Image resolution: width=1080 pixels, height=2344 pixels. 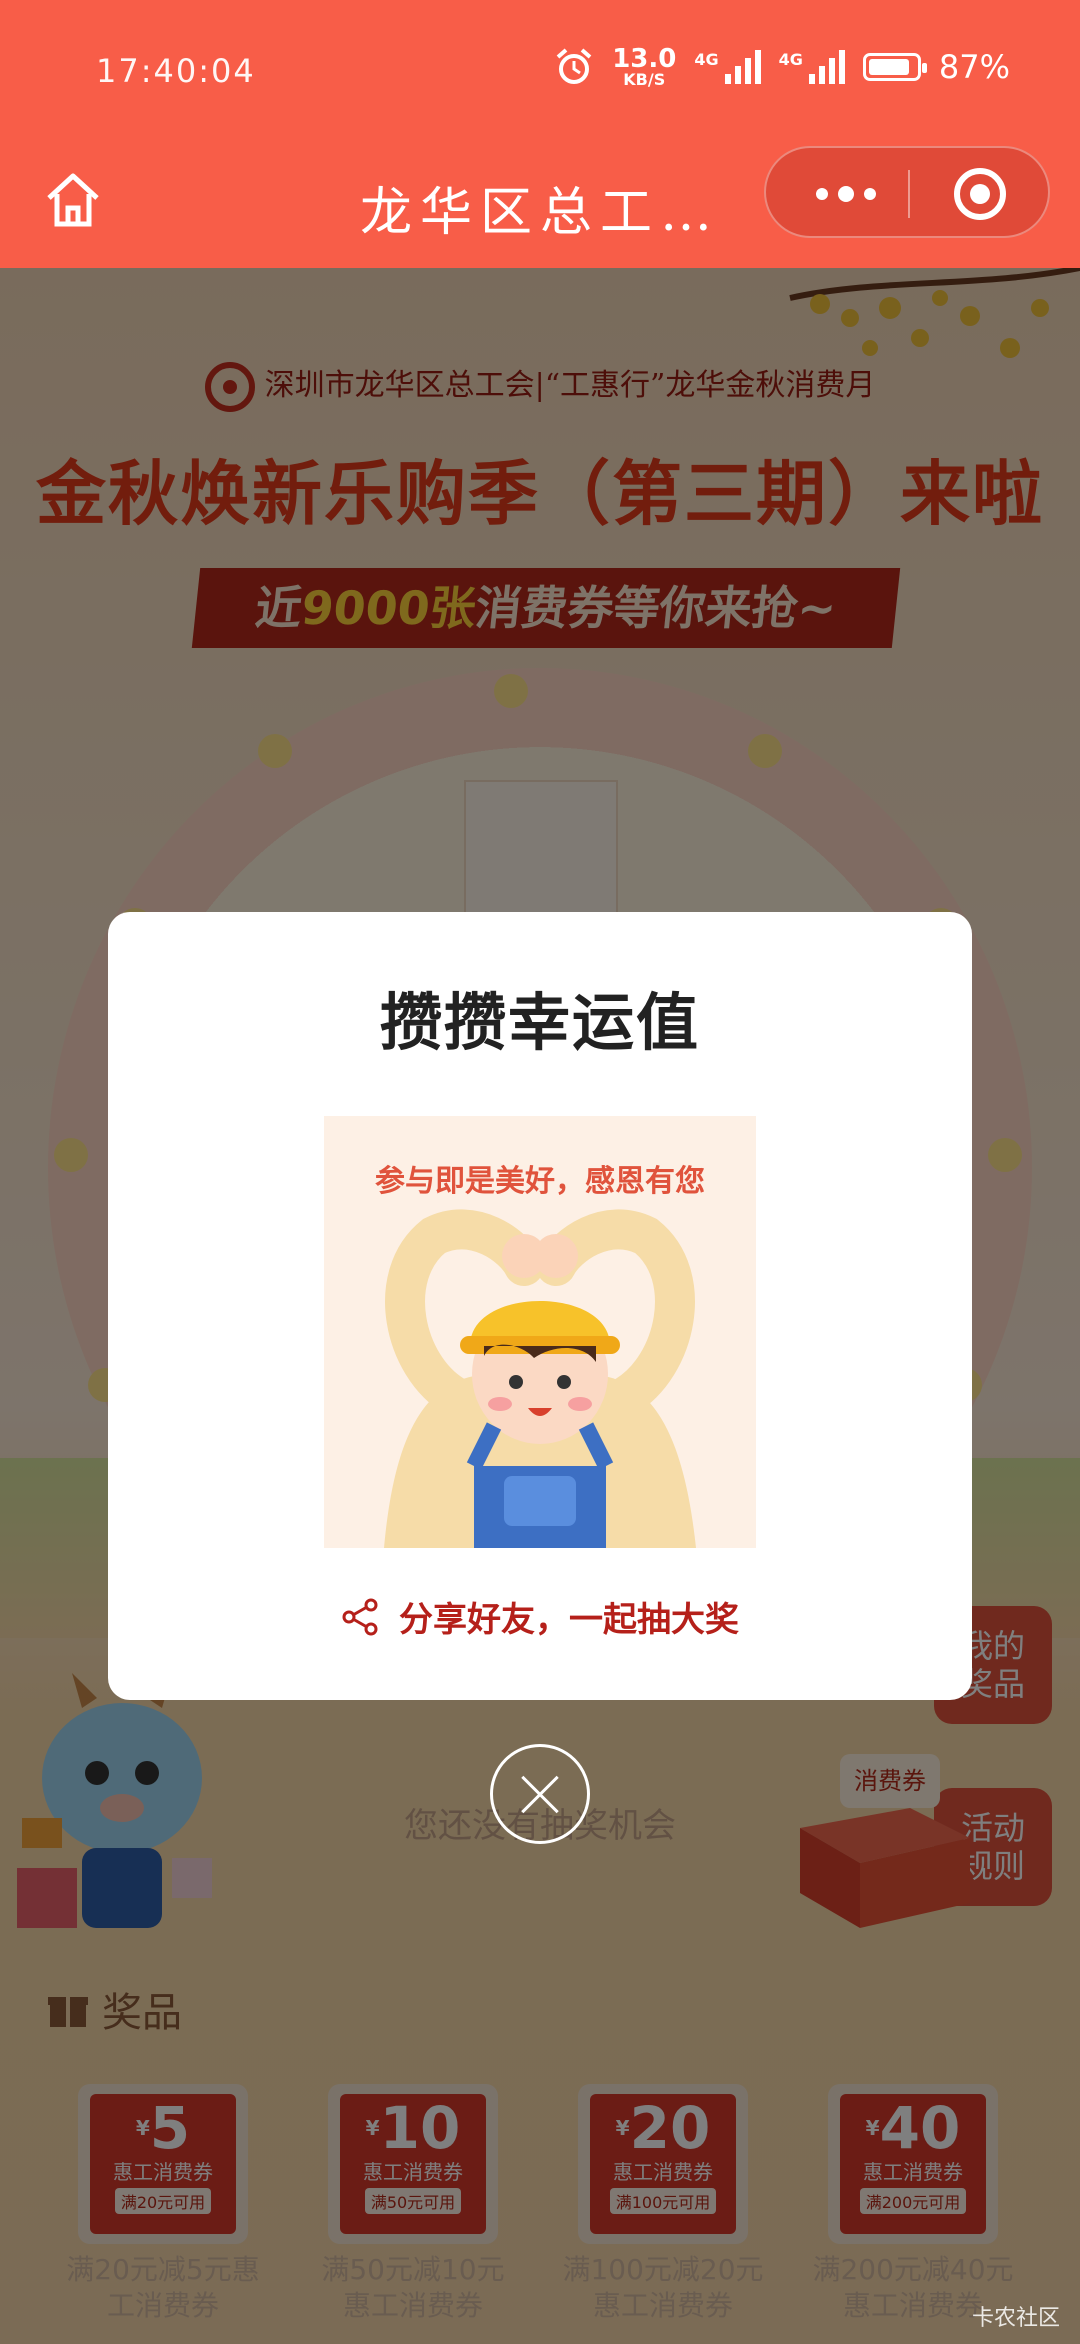 I want to click on watermark: 卡农社区, so click(x=1015, y=2318).